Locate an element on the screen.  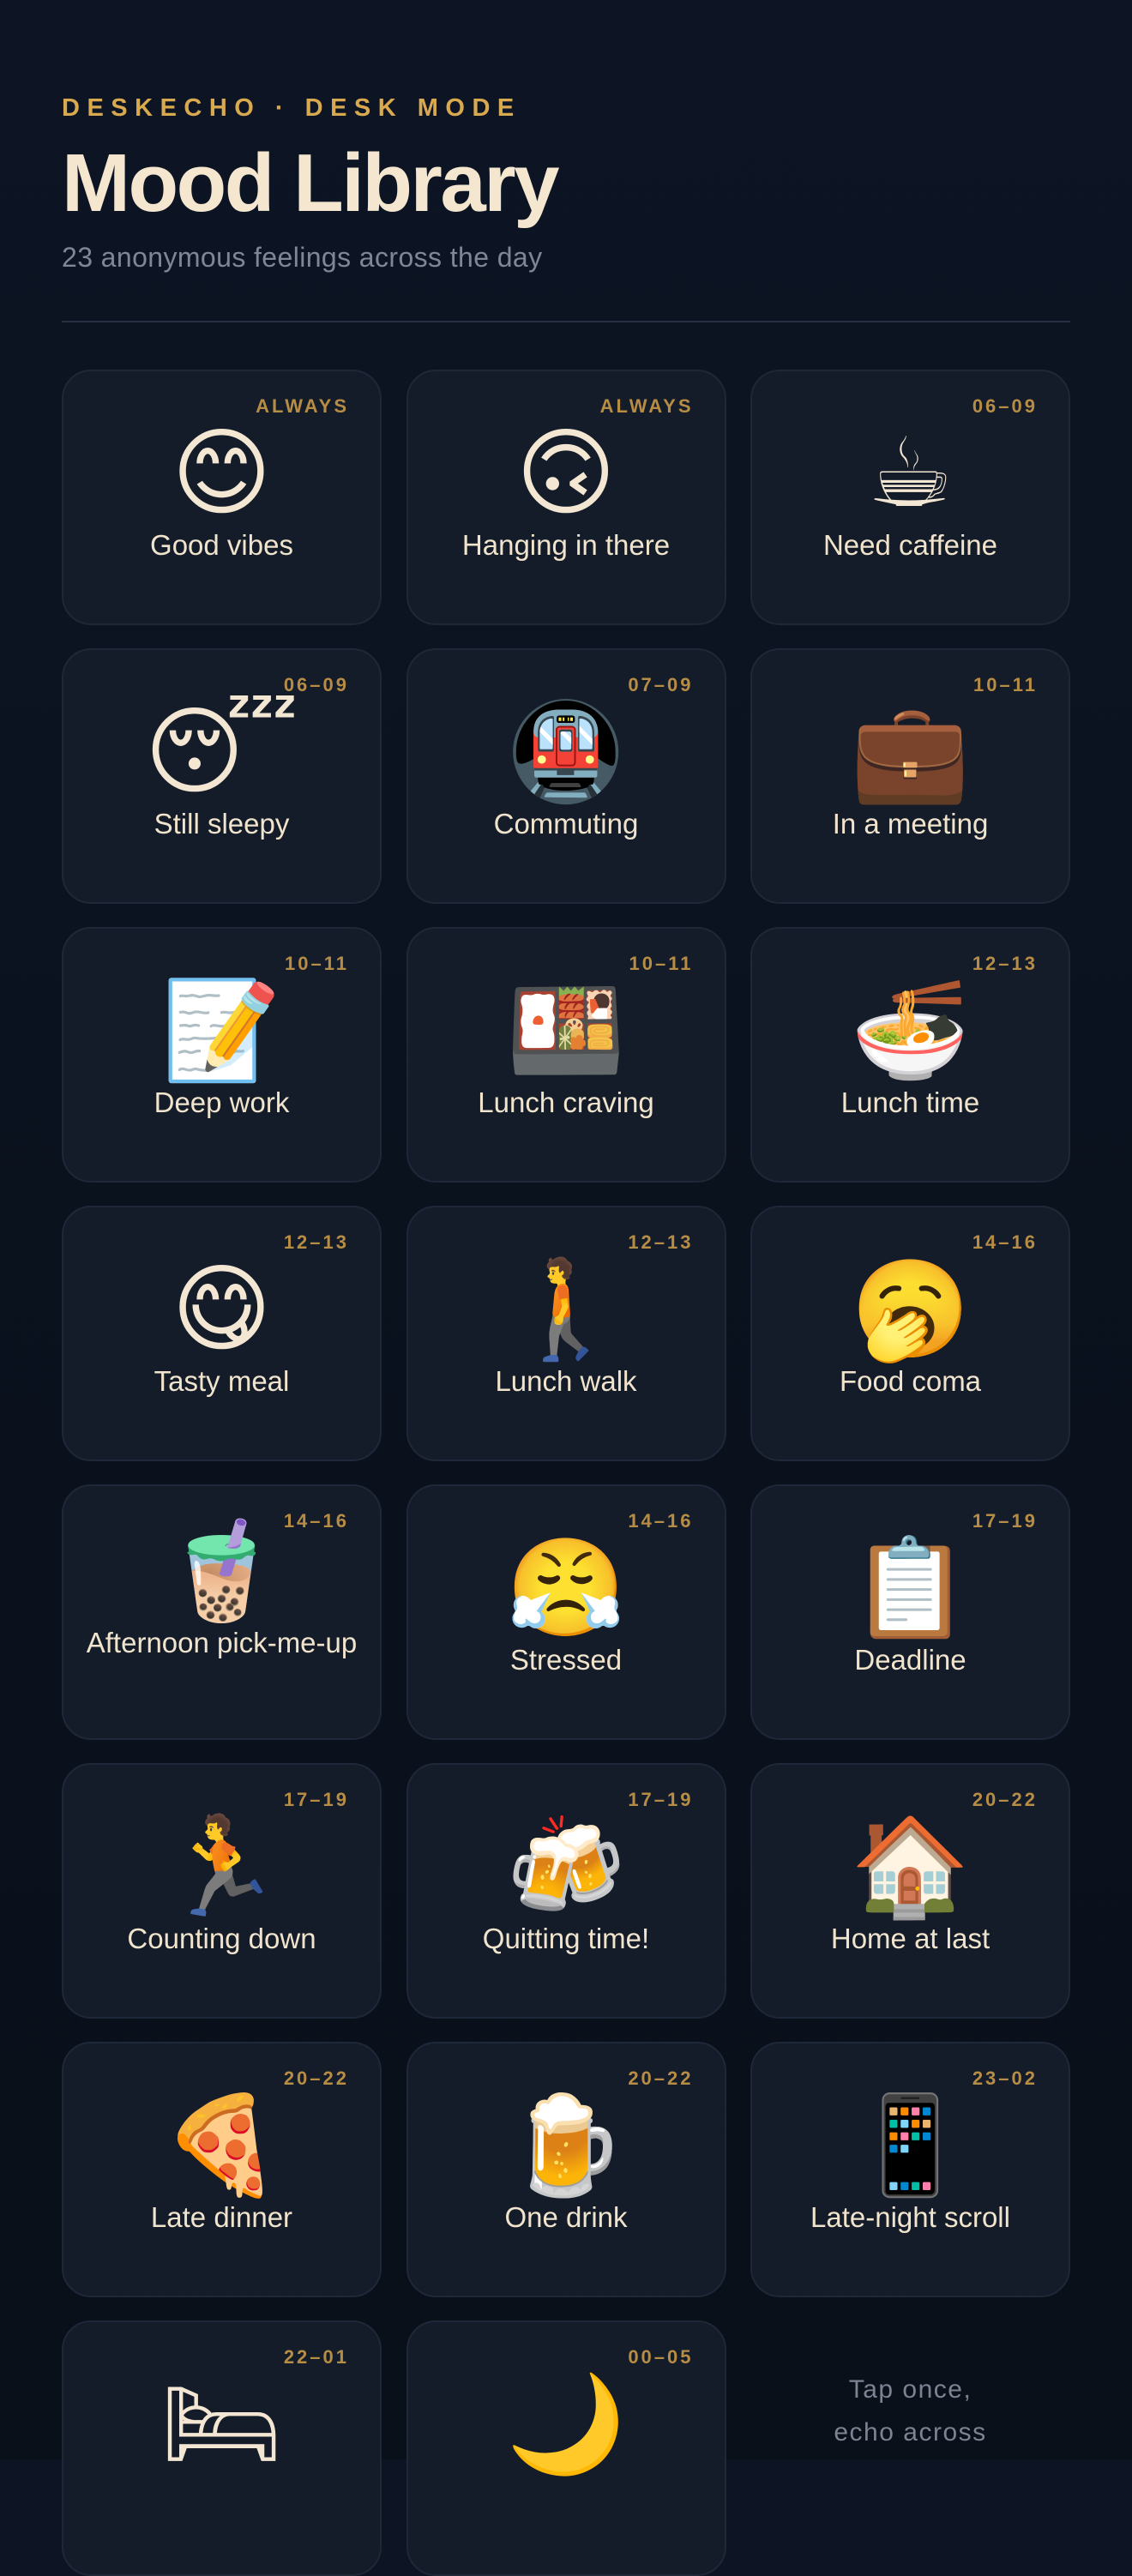
yum-face-icon: 😋 is located at coordinates (222, 1309).